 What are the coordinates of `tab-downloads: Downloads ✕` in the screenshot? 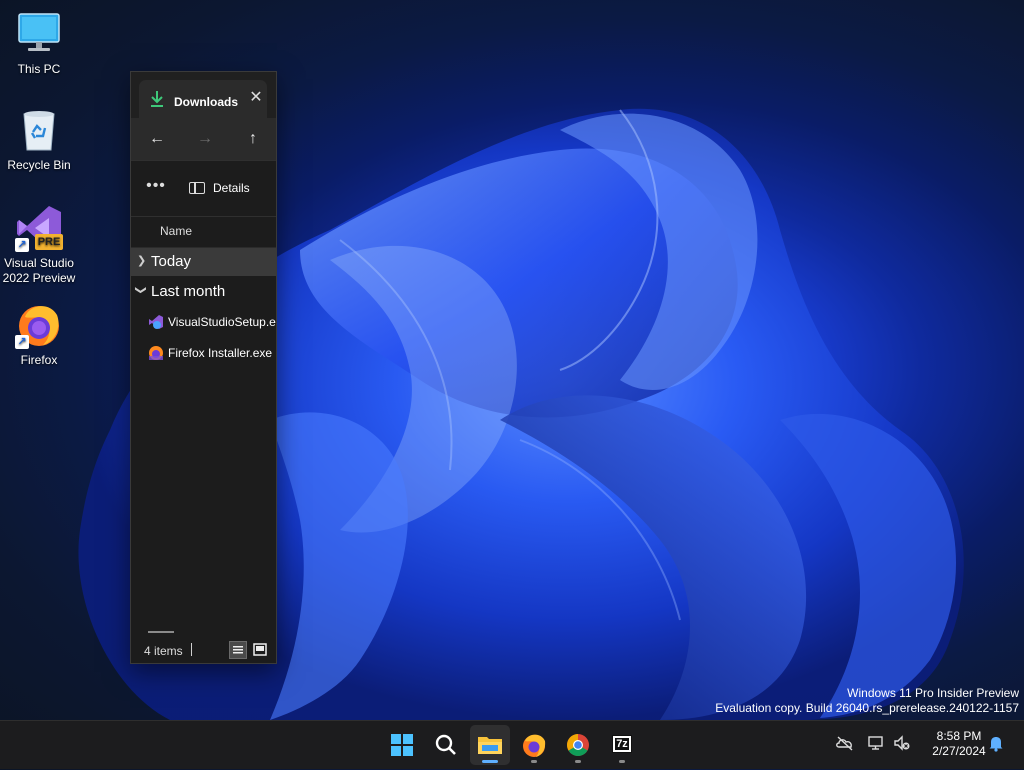 It's located at (203, 99).